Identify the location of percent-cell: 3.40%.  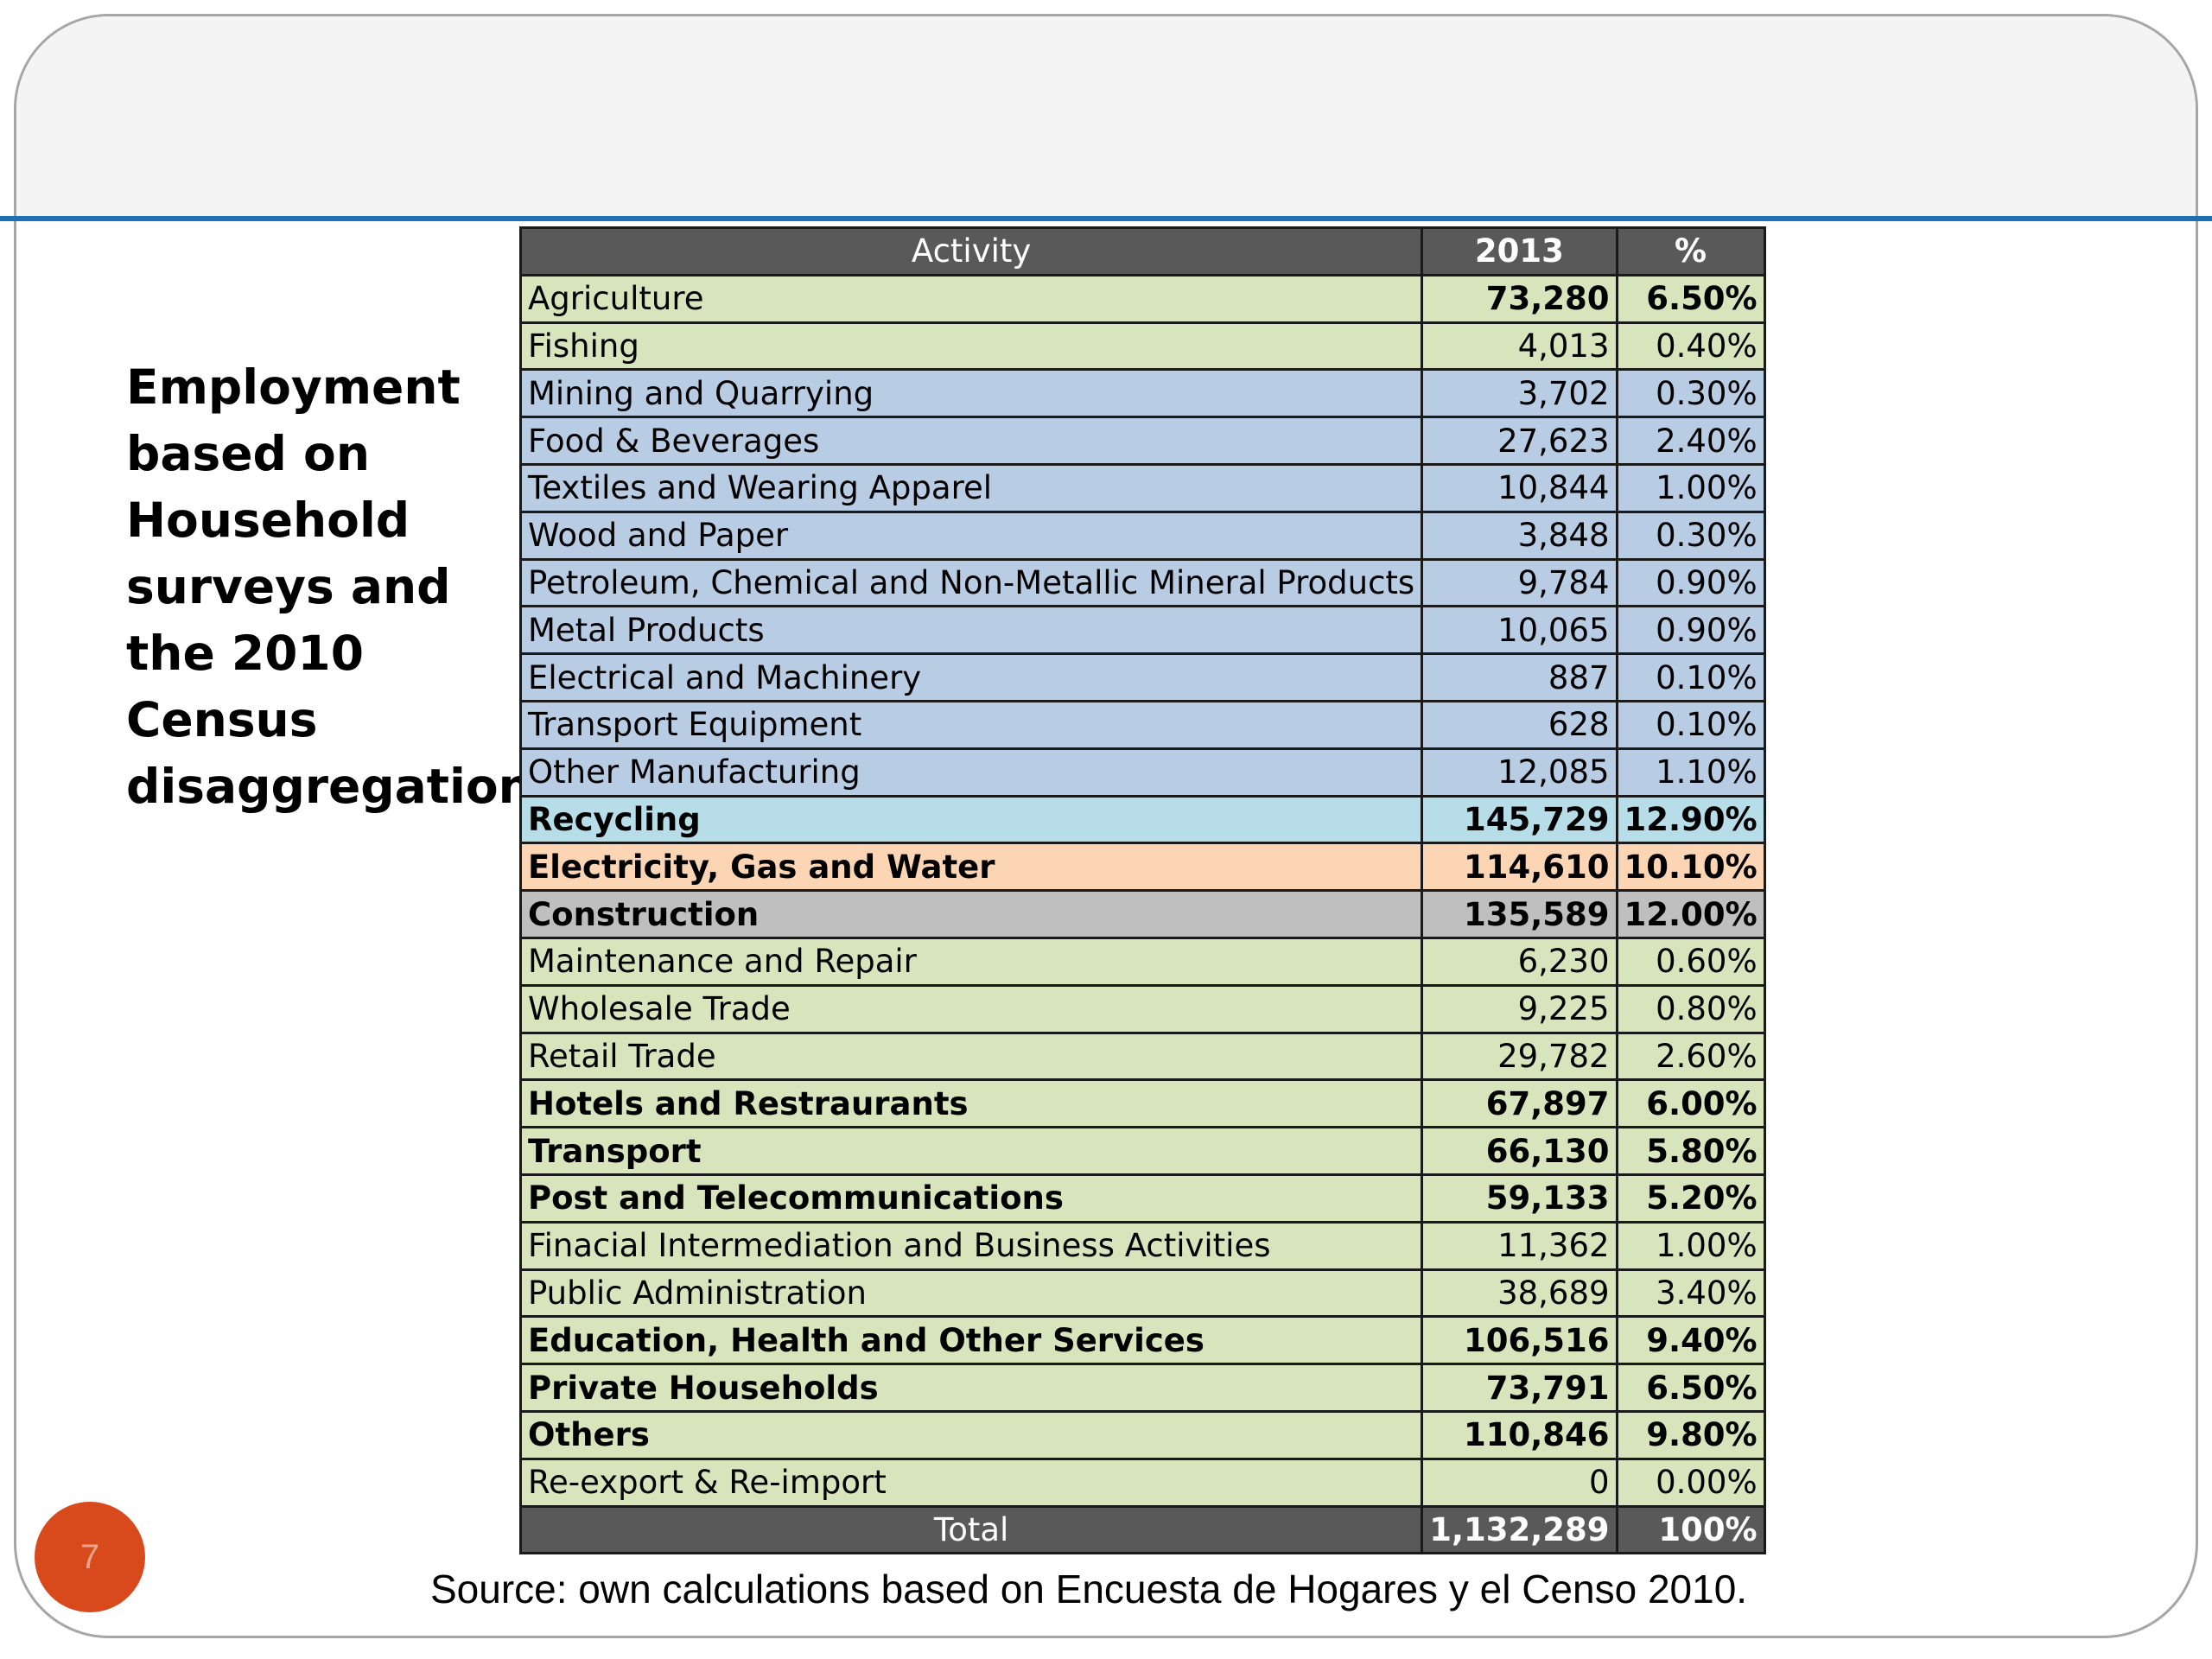
(1690, 1293).